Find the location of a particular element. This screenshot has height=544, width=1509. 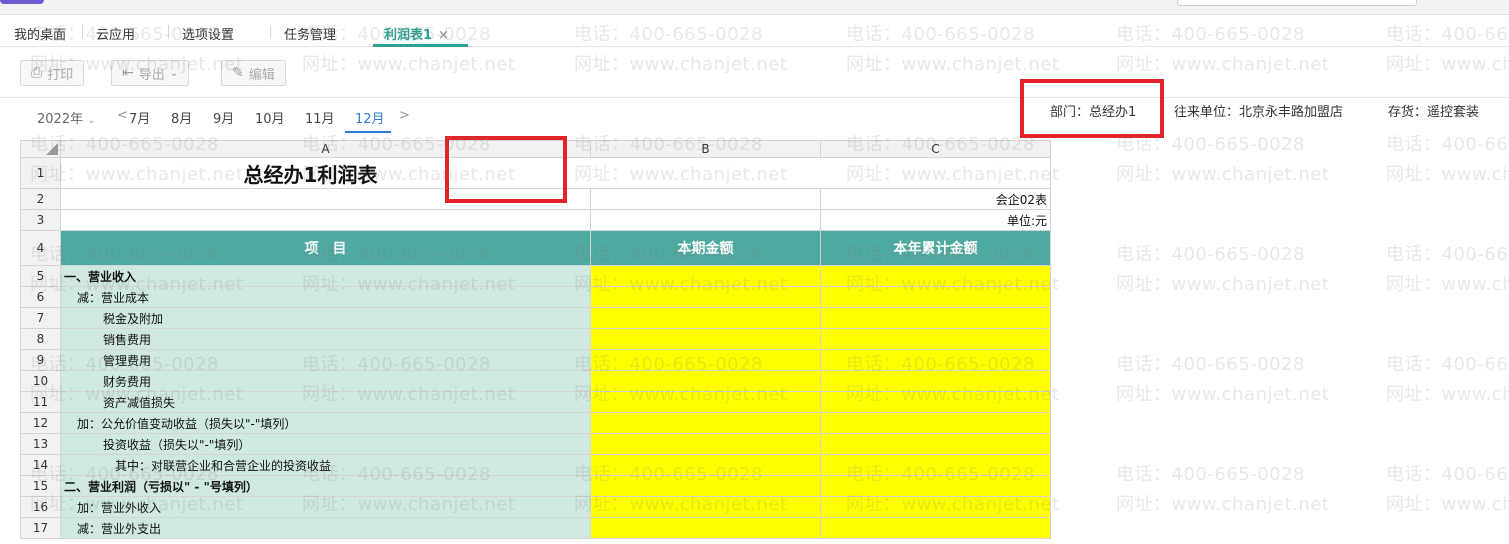

item-cell: 加：营业外收入 is located at coordinates (325, 507).